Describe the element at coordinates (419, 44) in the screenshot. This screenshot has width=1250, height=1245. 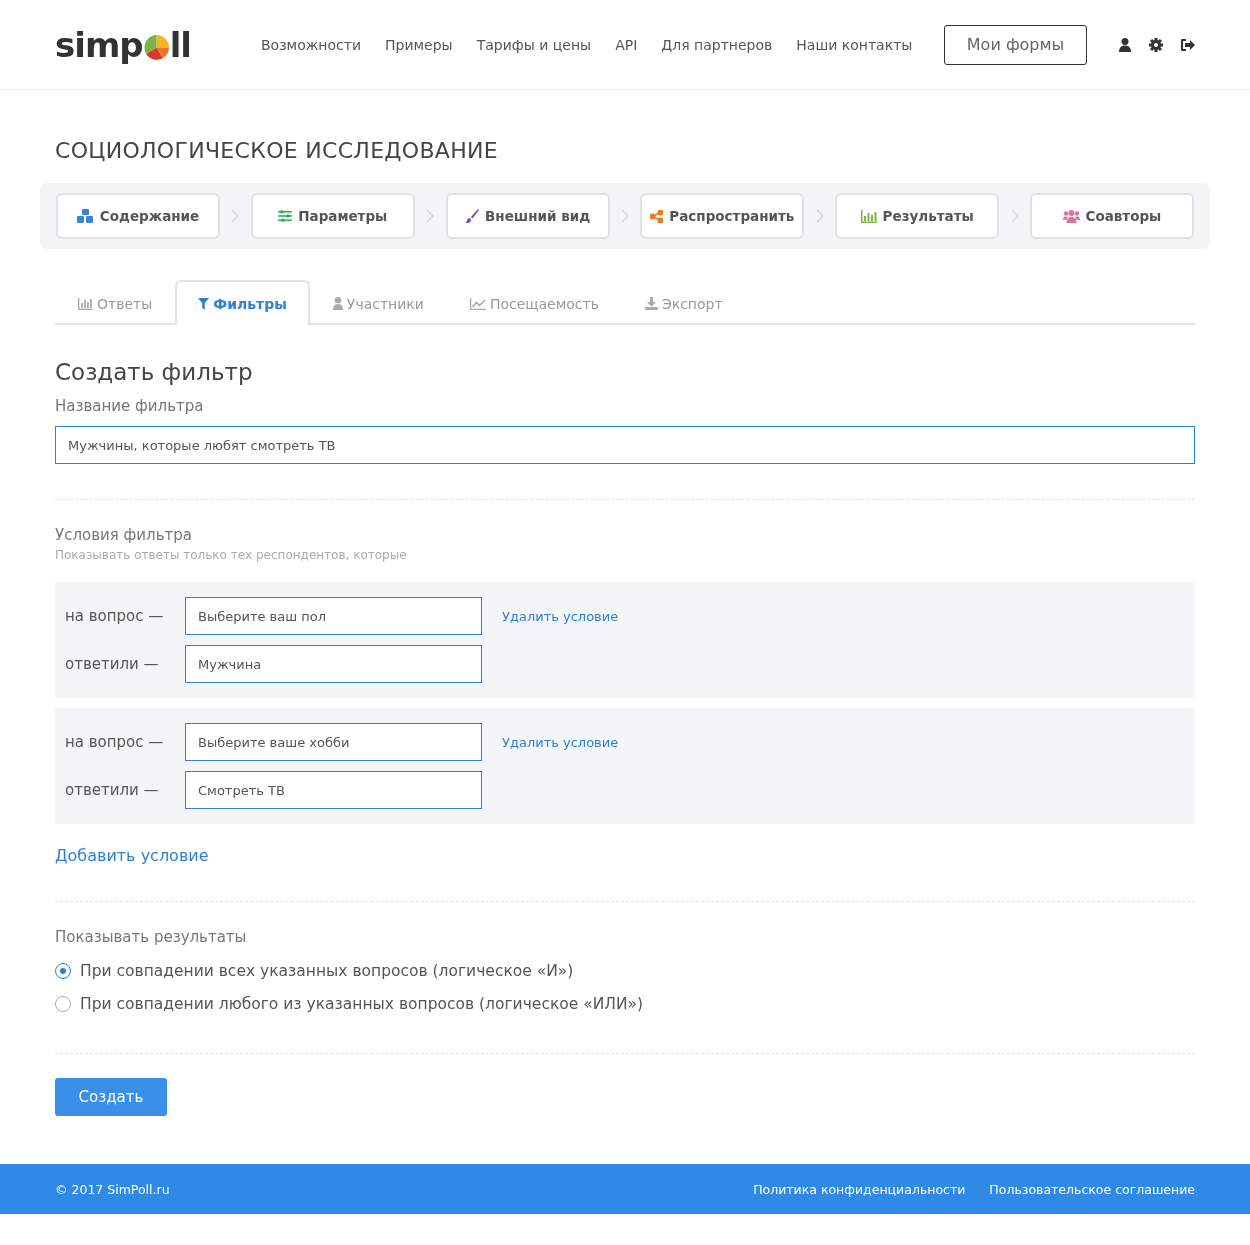
I see `nav-link: Примеры` at that location.